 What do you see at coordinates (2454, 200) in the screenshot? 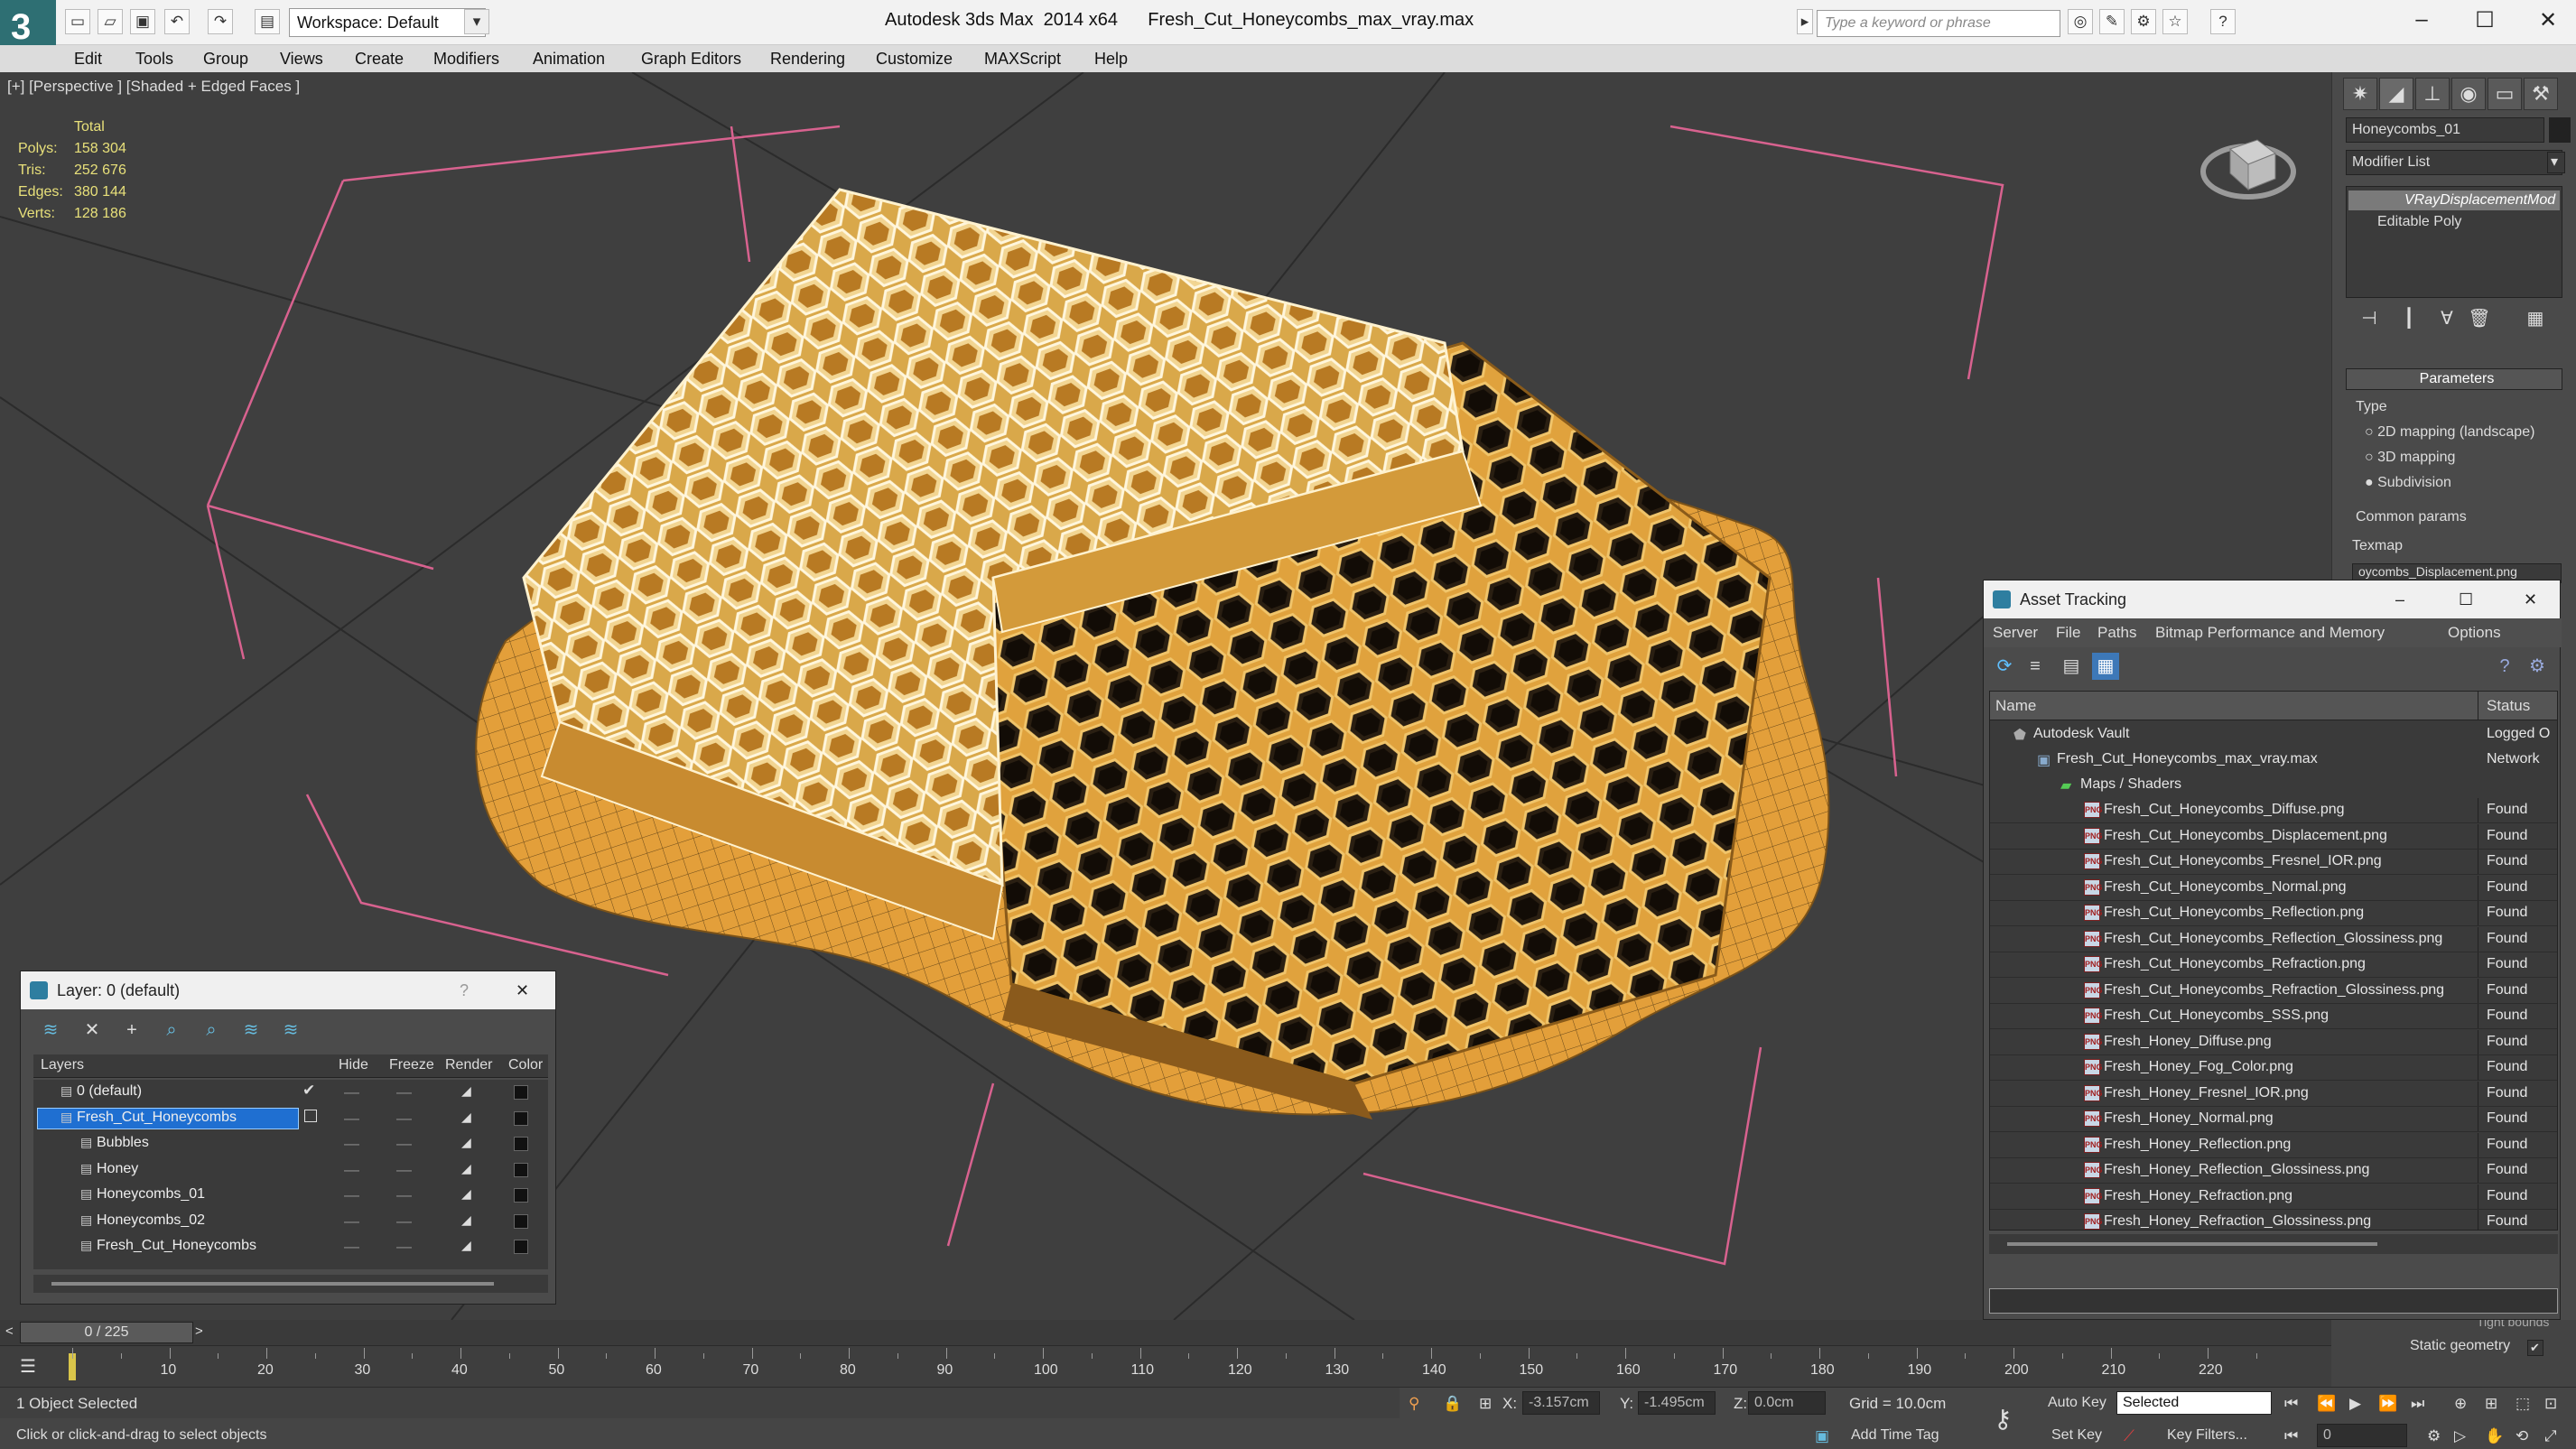
I see `stack-item-vray-displacement: VRayDisplacementMod` at bounding box center [2454, 200].